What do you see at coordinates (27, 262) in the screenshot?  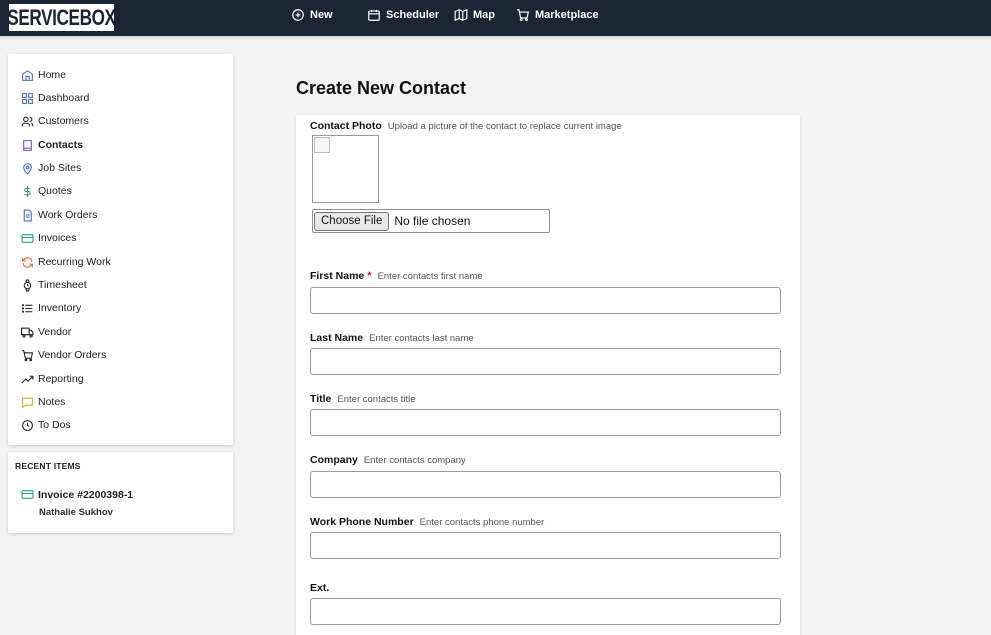 I see `refresh-icon` at bounding box center [27, 262].